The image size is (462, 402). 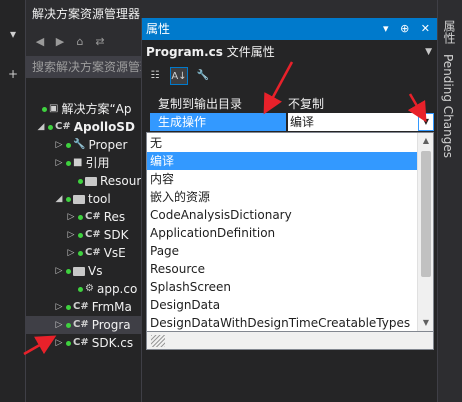 What do you see at coordinates (290, 341) in the screenshot?
I see `dropdown-resize-grip` at bounding box center [290, 341].